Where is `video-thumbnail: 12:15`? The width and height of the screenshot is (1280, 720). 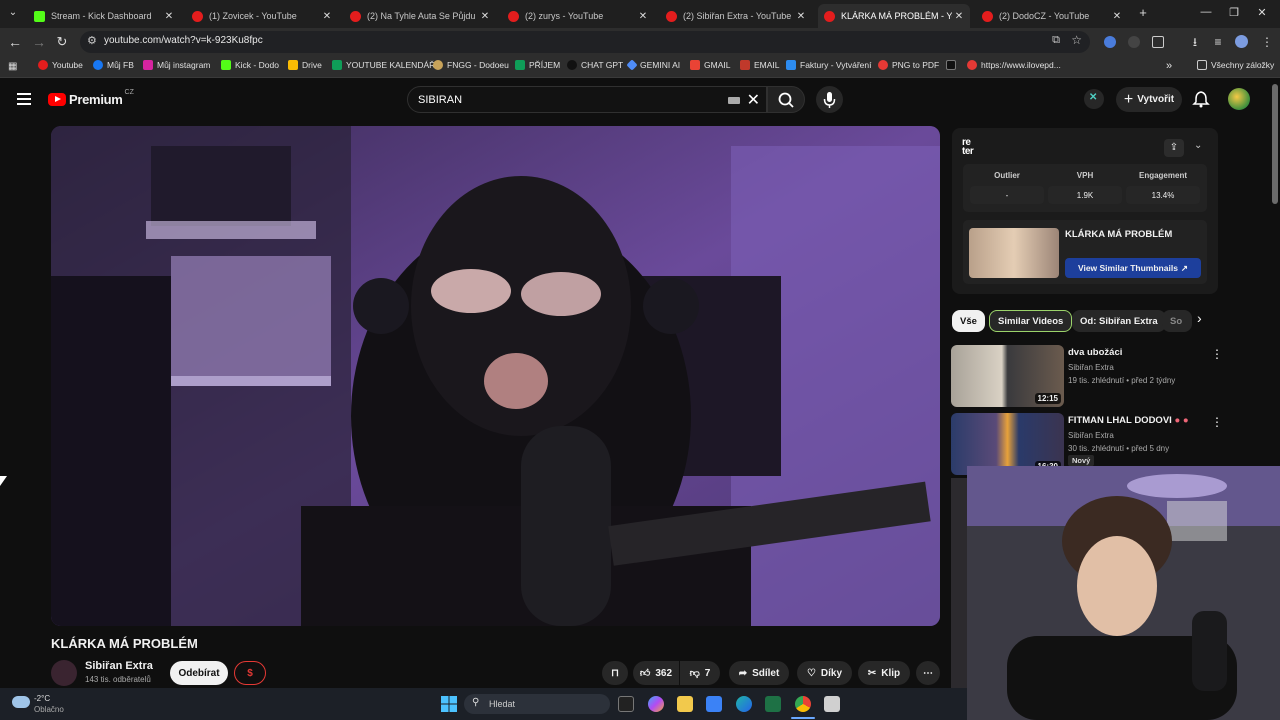
video-thumbnail: 12:15 is located at coordinates (1007, 376).